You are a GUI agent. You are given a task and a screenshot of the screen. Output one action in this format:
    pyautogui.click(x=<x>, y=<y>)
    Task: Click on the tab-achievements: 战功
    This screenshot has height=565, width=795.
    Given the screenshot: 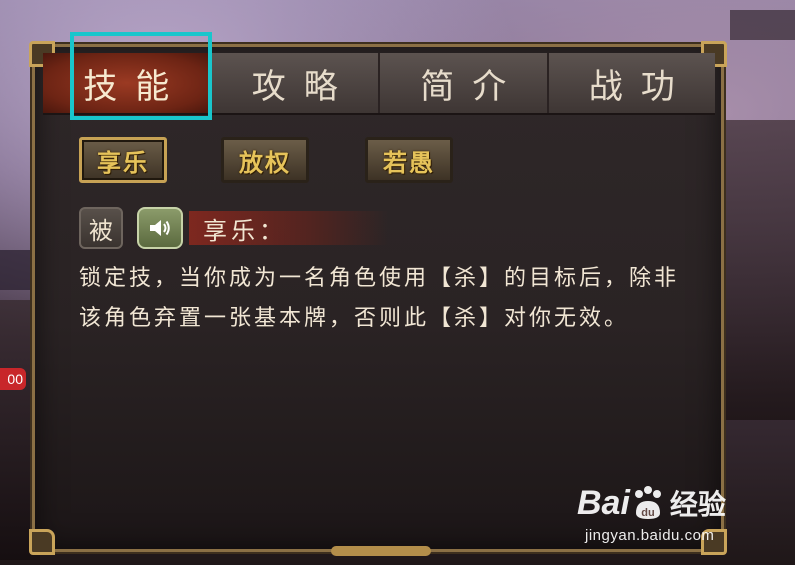 What is the action you would take?
    pyautogui.click(x=632, y=83)
    